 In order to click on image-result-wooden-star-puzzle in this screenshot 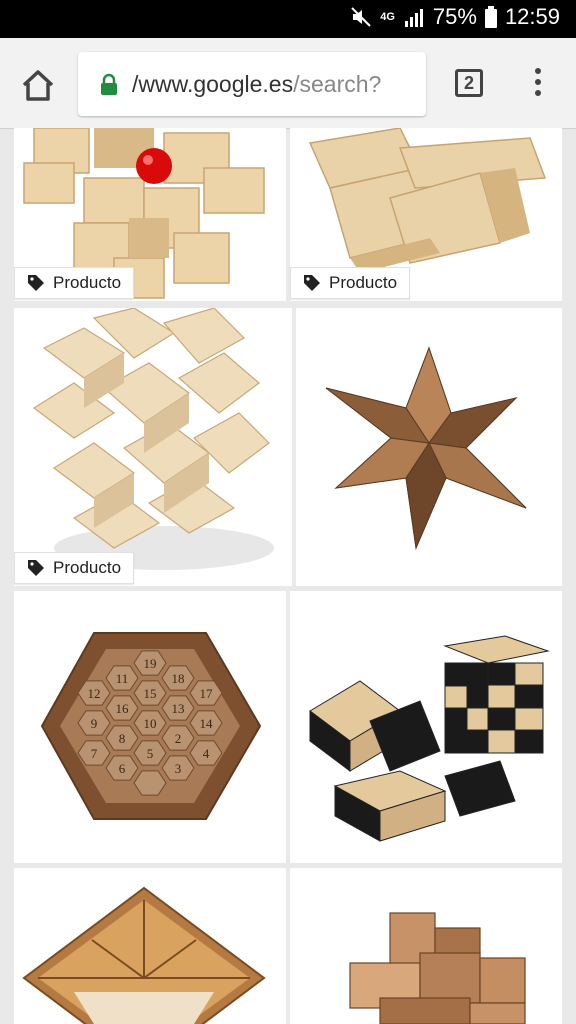, I will do `click(429, 447)`.